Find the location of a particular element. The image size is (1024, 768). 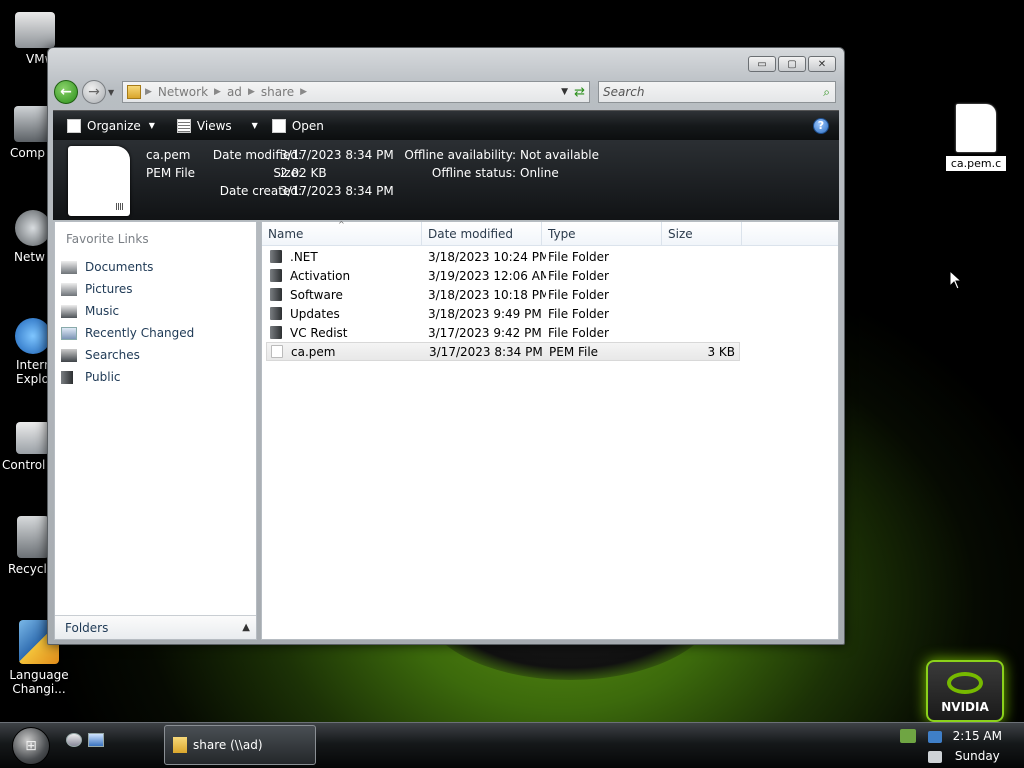

column-header-type: Type is located at coordinates (602, 234).